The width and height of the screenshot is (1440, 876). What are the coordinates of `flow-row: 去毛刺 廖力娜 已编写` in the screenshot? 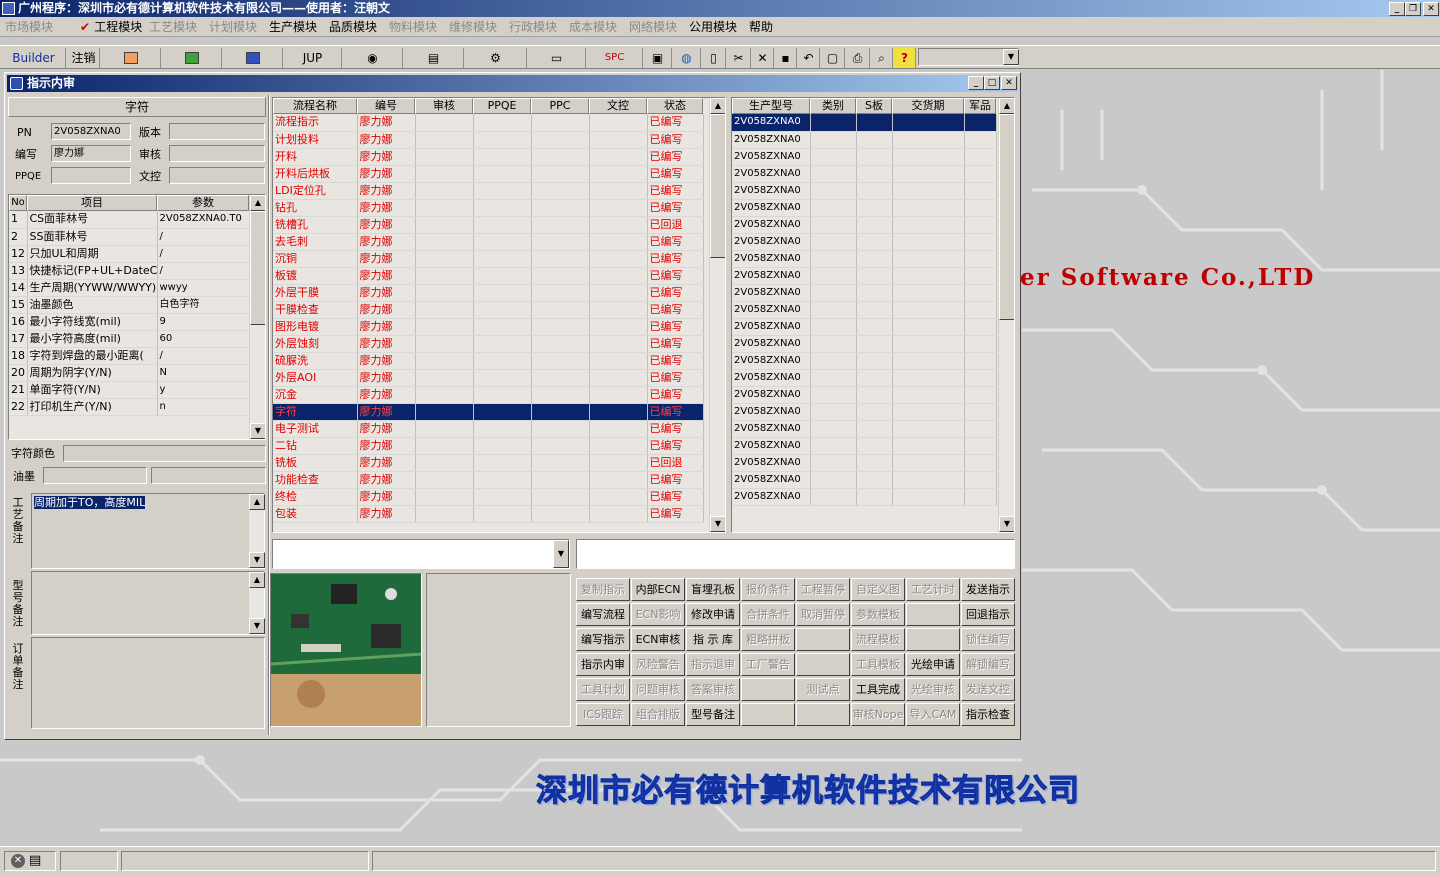 It's located at (488, 242).